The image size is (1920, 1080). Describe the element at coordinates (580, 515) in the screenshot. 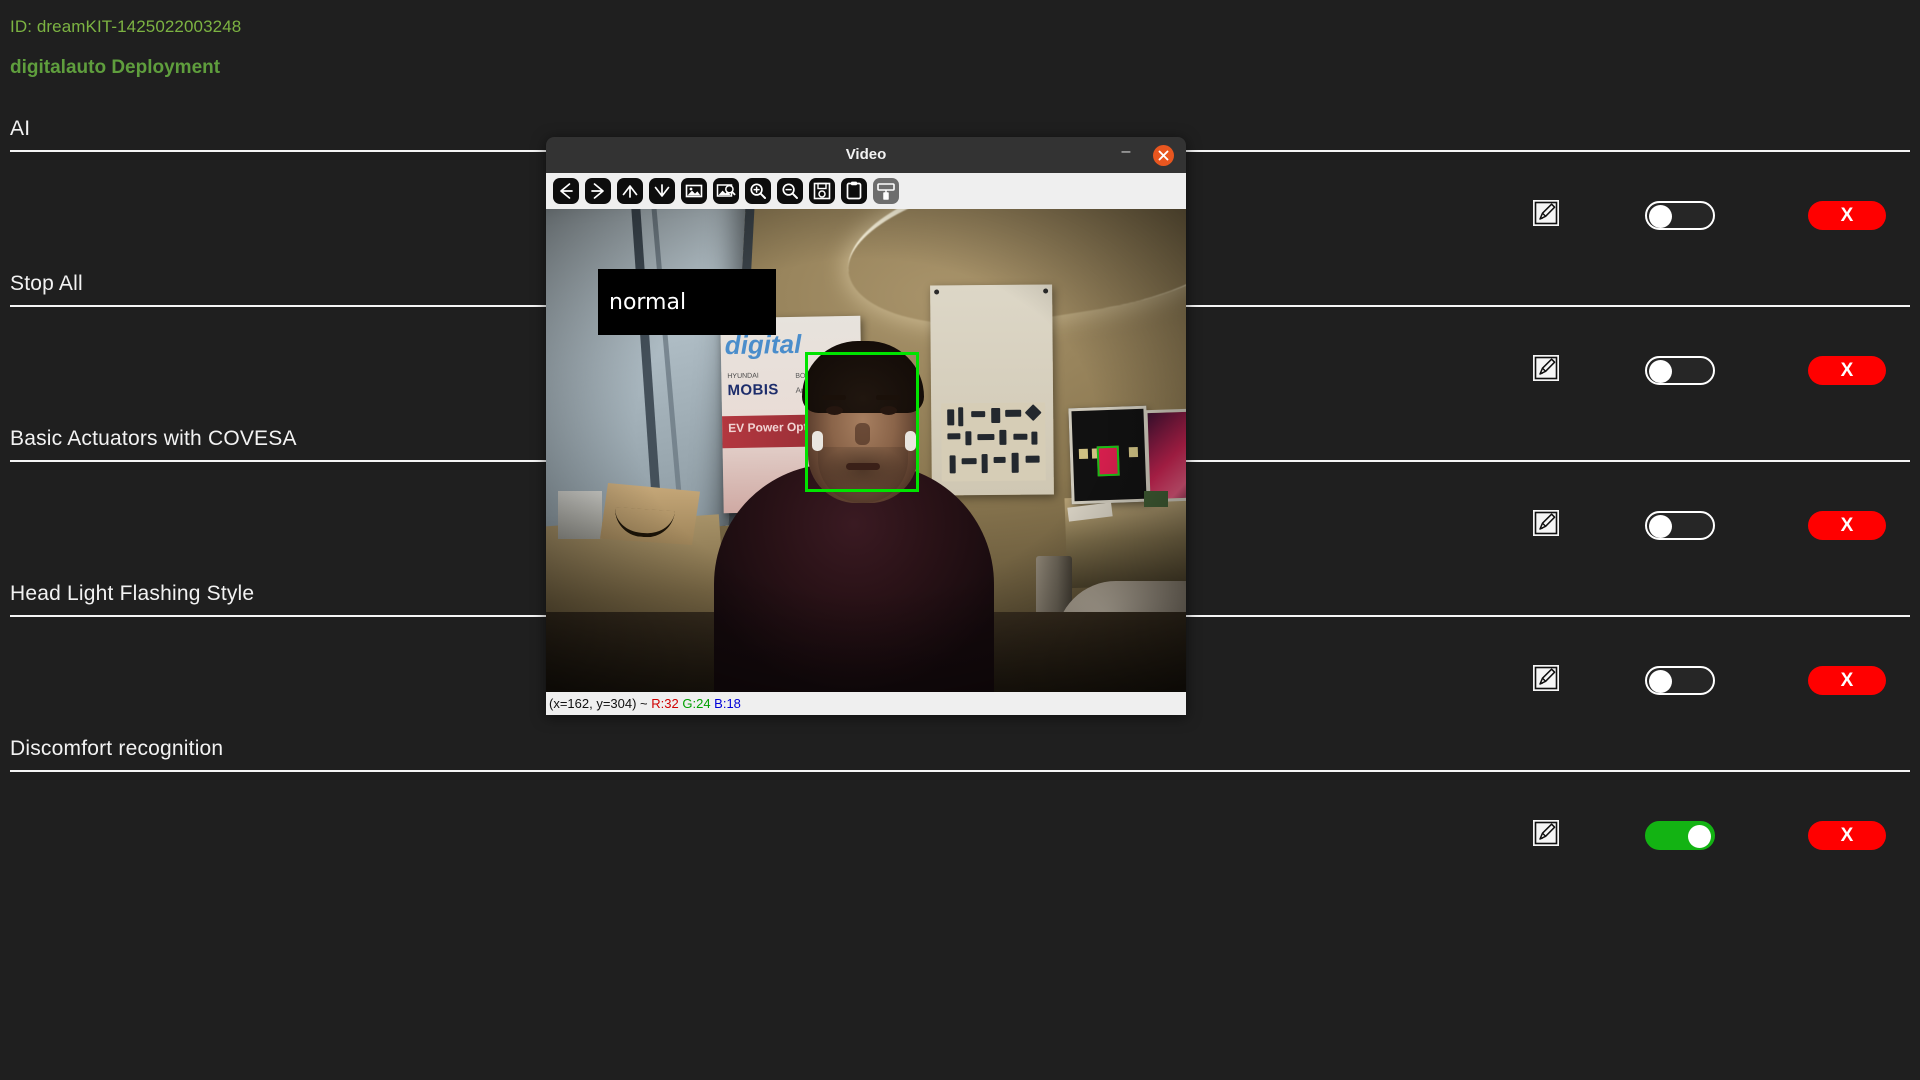

I see `sill-box` at that location.